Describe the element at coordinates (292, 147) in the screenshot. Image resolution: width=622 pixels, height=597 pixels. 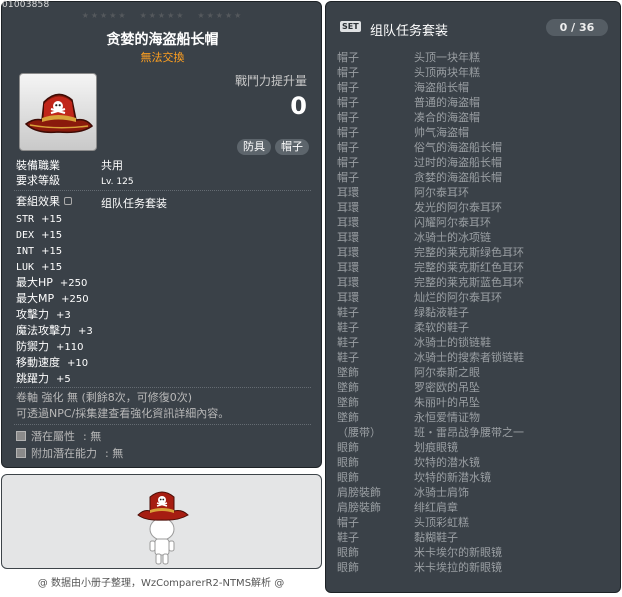
I see `tag-hat: 帽子` at that location.